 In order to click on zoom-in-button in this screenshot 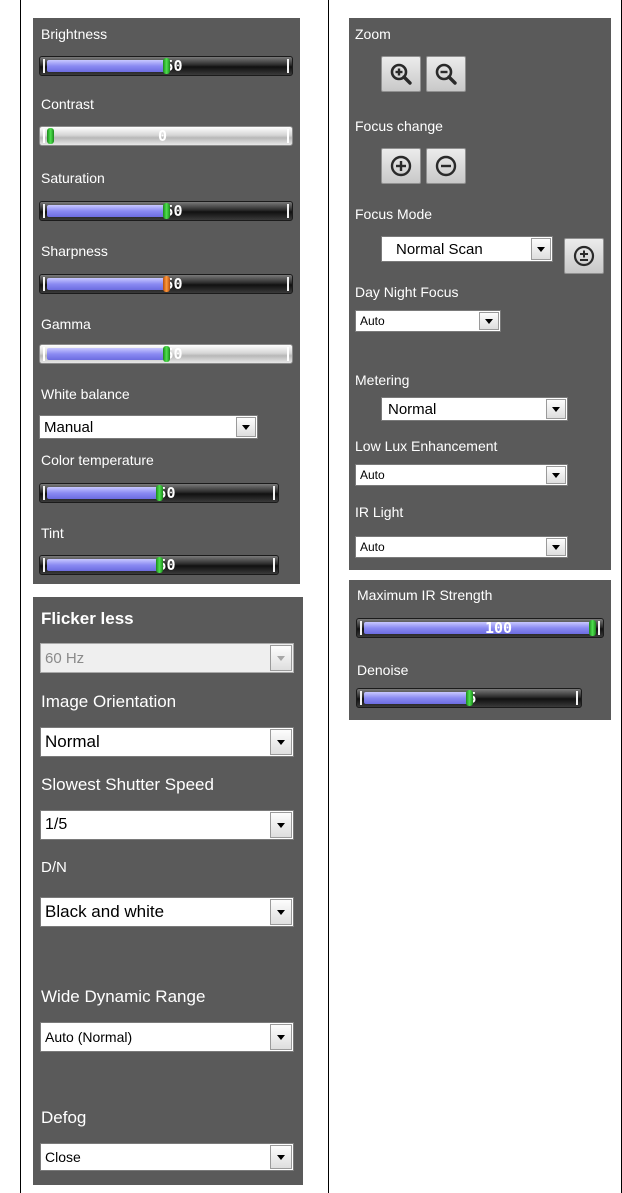, I will do `click(401, 74)`.